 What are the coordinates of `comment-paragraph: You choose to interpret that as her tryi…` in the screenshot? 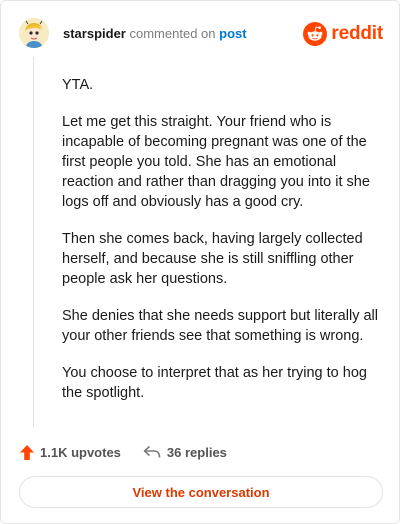 It's located at (214, 383).